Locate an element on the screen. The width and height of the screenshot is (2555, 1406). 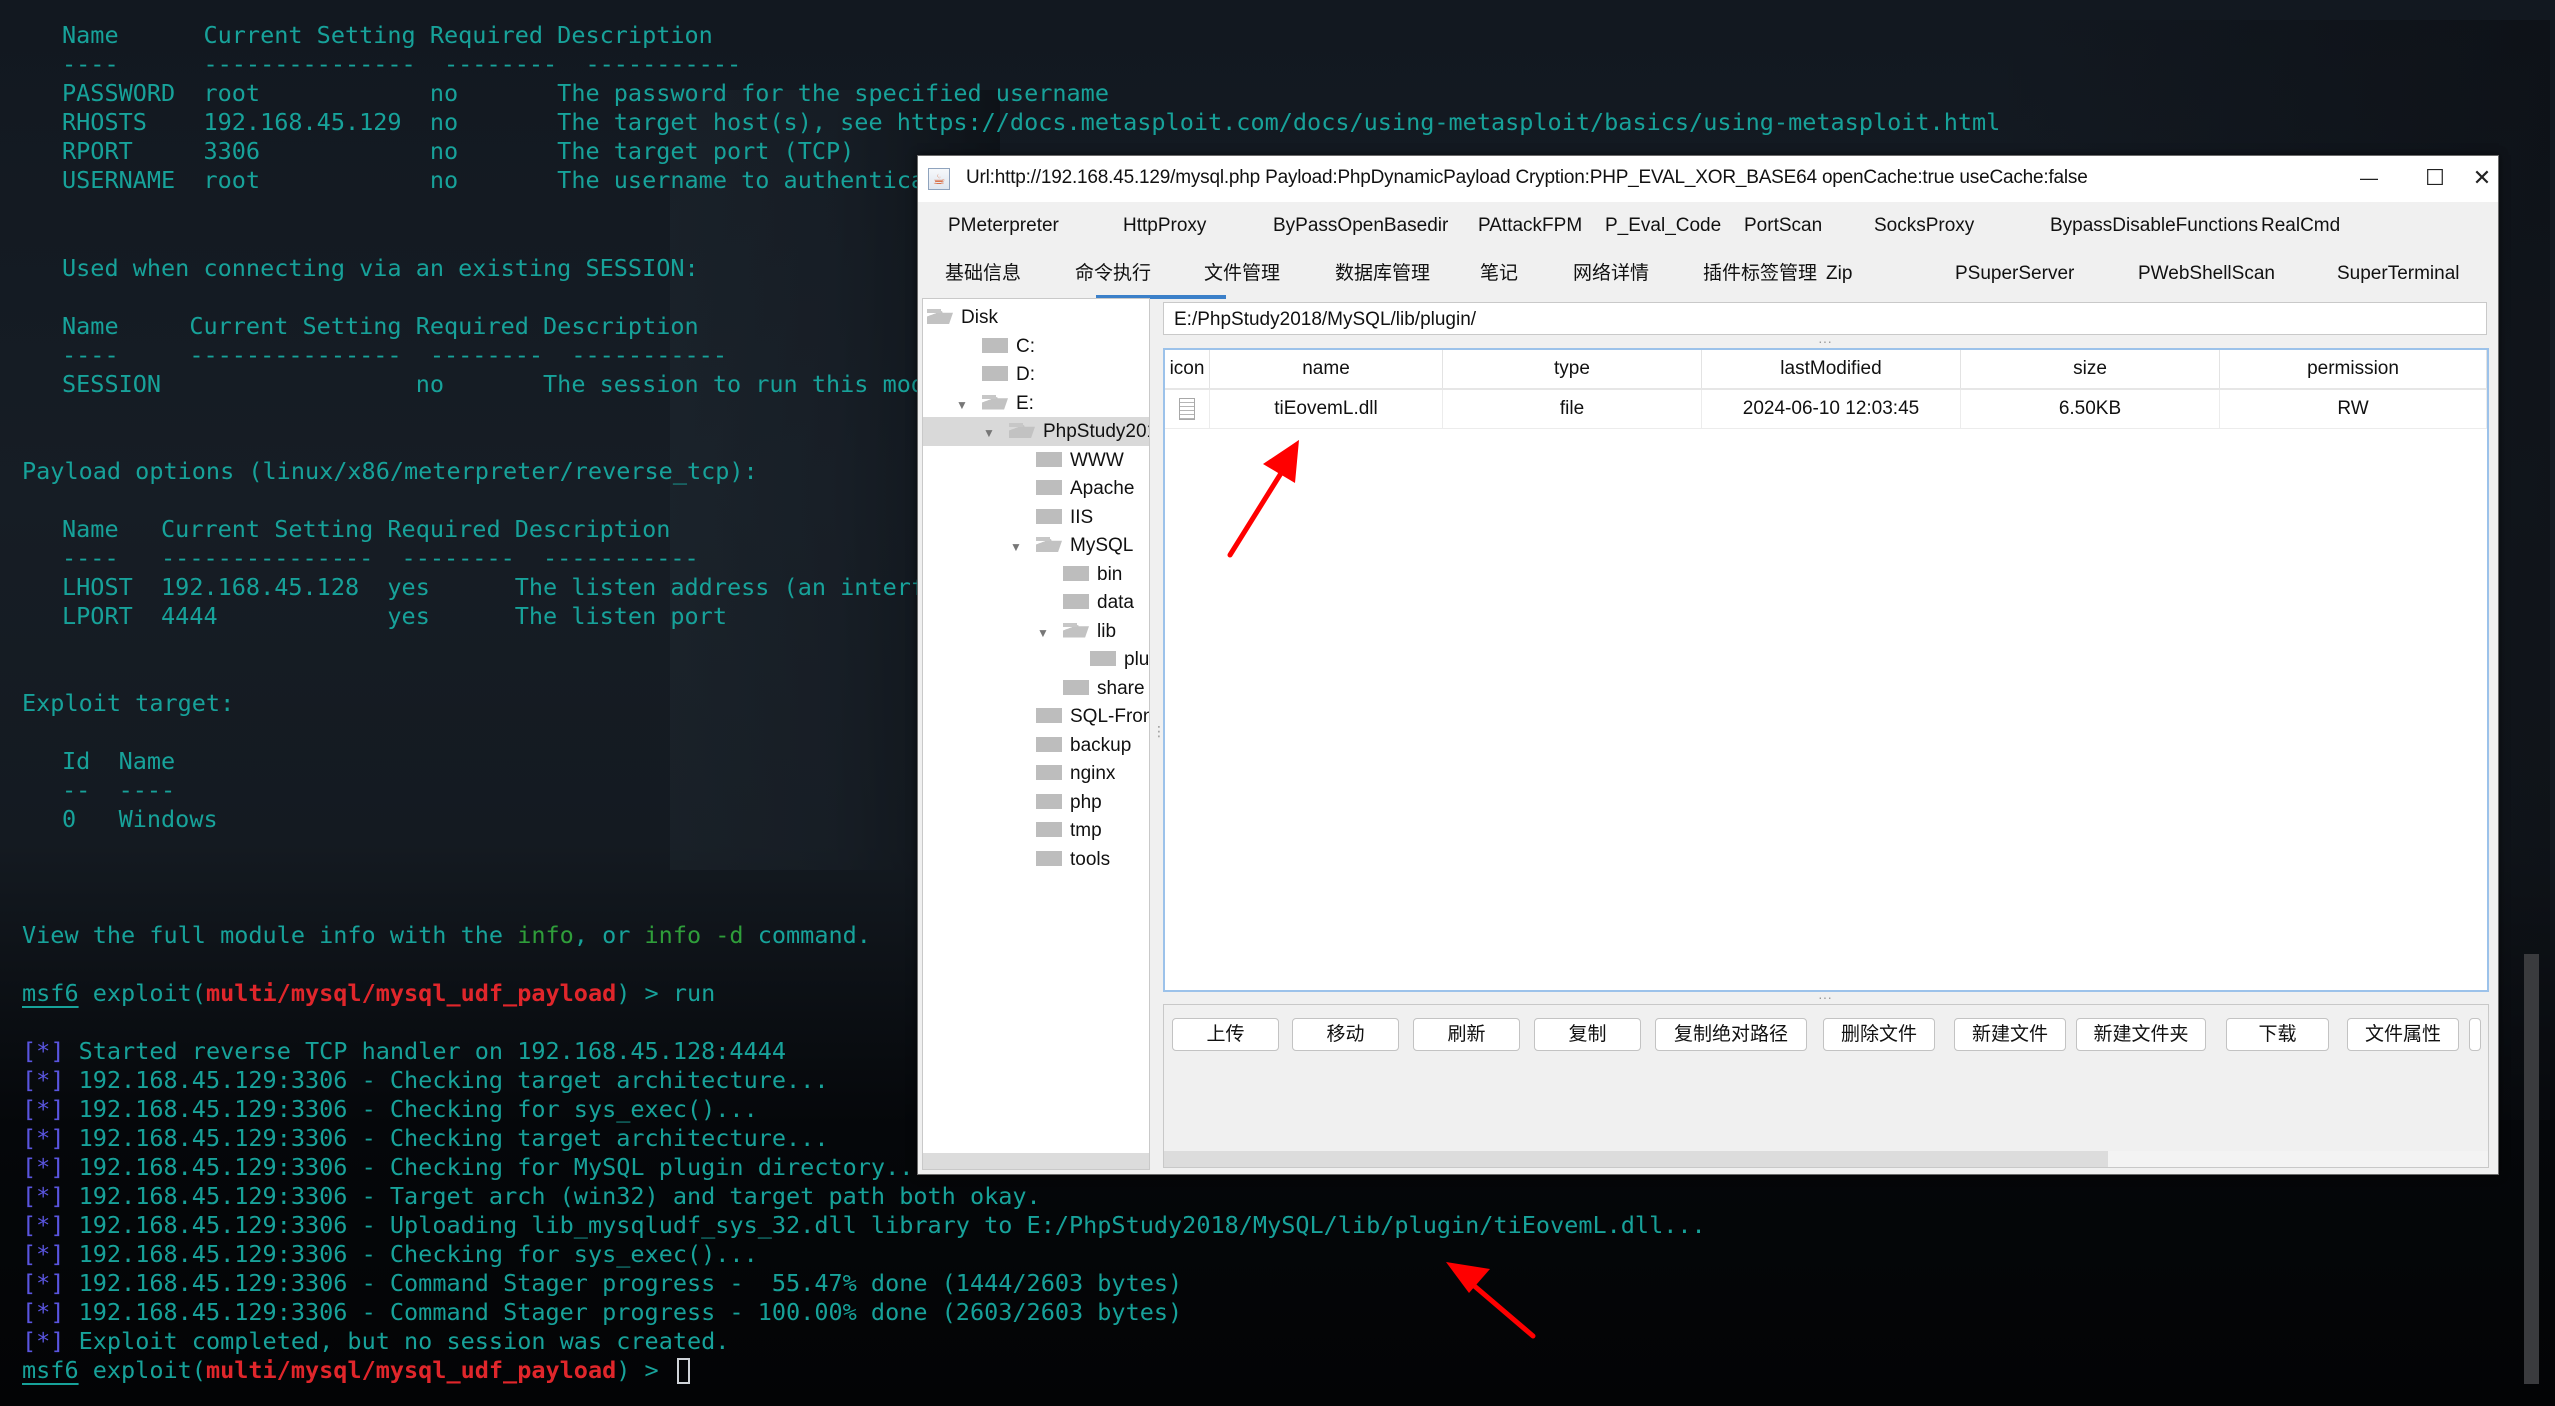
tab-4: 笔记 is located at coordinates (1499, 274).